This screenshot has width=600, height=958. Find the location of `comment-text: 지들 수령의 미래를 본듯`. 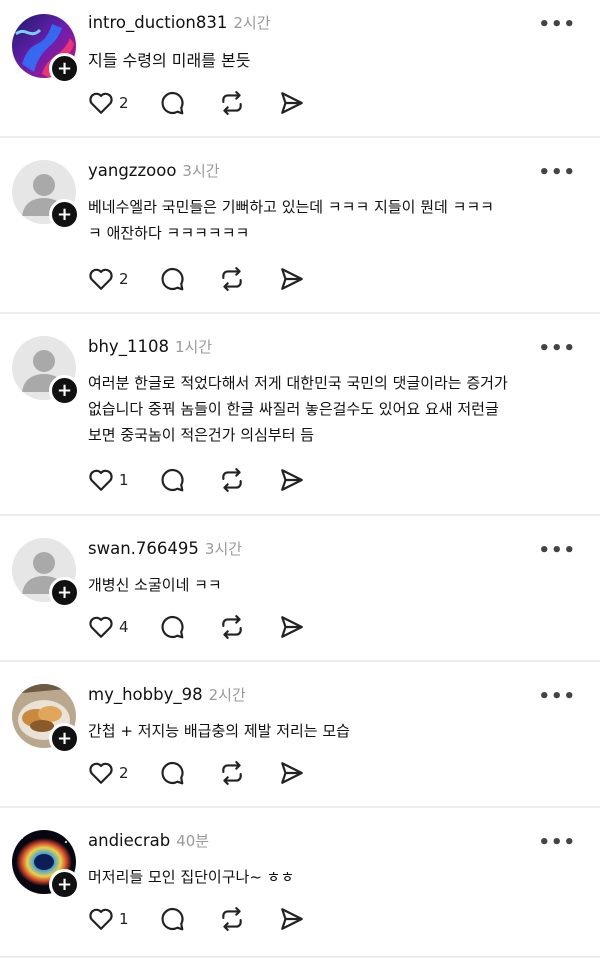

comment-text: 지들 수령의 미래를 본듯 is located at coordinates (169, 60).